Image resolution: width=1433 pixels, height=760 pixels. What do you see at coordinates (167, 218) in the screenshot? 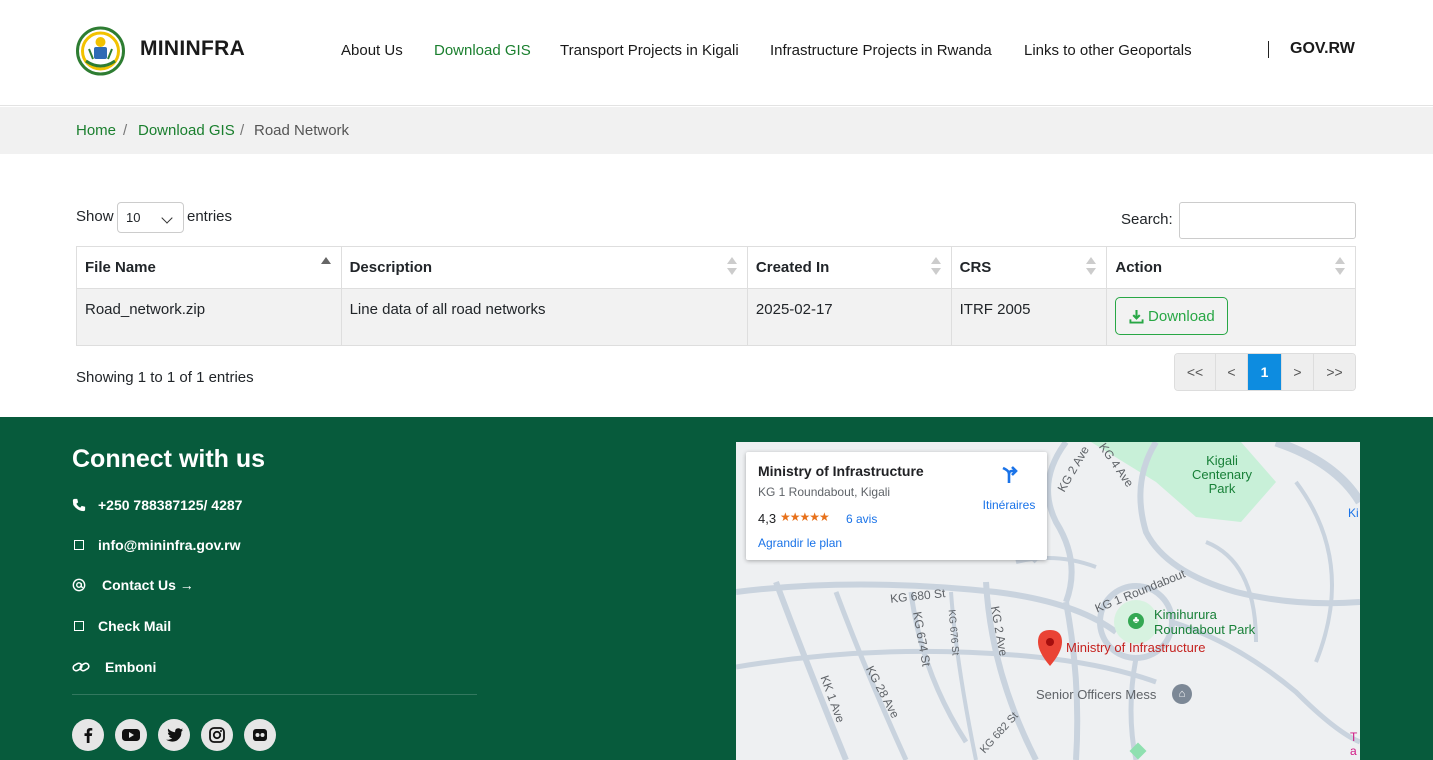
I see `chevron-down-icon` at bounding box center [167, 218].